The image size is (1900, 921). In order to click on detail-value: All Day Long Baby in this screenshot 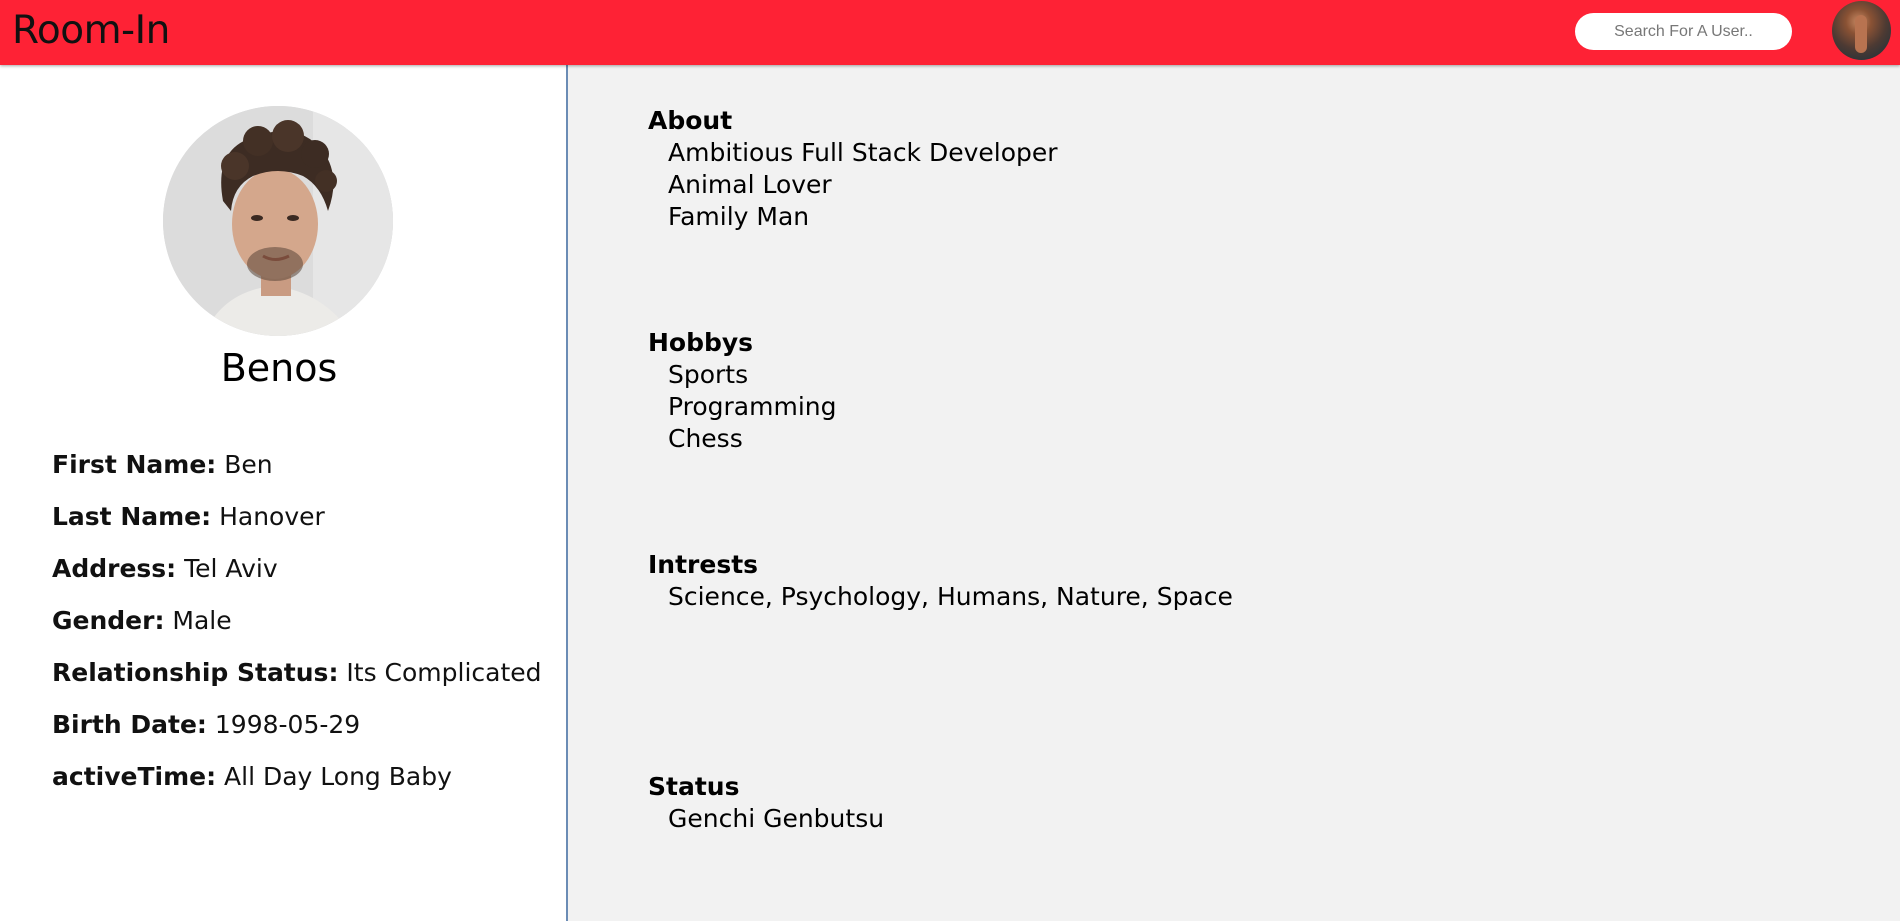, I will do `click(338, 776)`.